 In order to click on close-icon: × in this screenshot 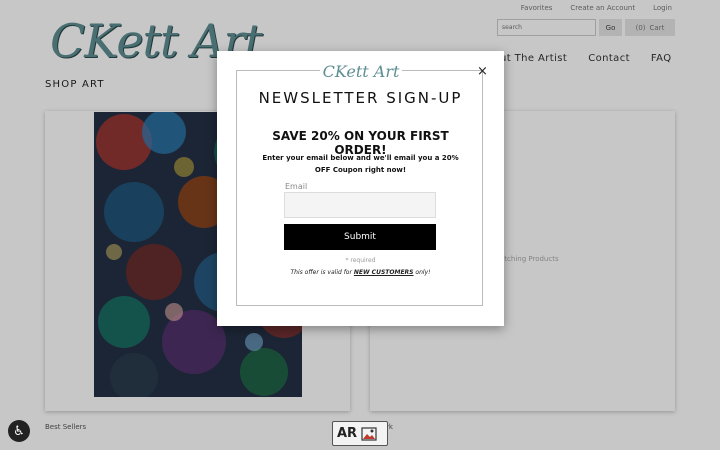, I will do `click(482, 71)`.